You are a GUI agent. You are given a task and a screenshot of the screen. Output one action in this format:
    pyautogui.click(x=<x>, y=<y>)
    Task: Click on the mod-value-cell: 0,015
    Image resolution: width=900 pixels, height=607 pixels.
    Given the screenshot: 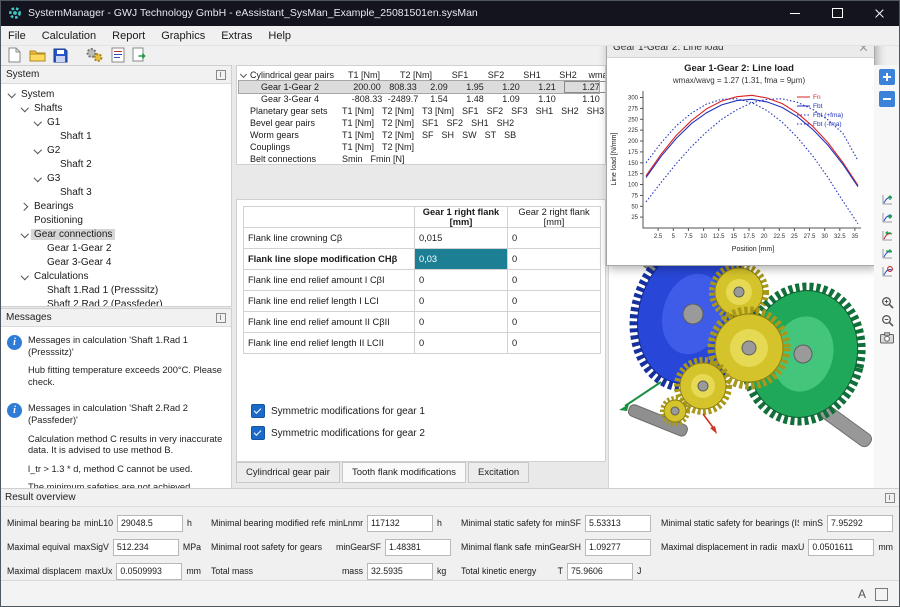 What is the action you would take?
    pyautogui.click(x=461, y=238)
    